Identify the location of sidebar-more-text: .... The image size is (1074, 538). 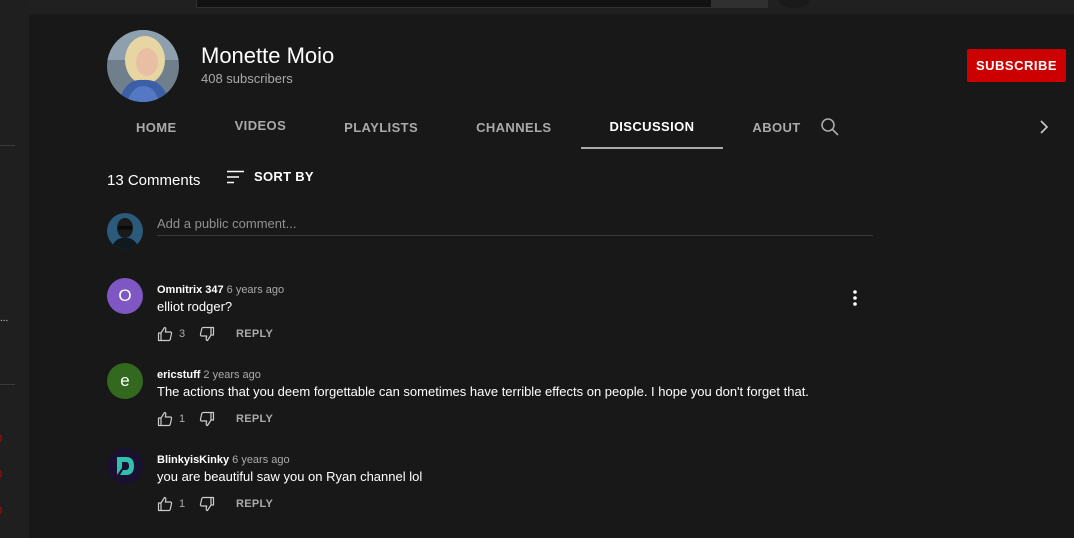
(4, 319).